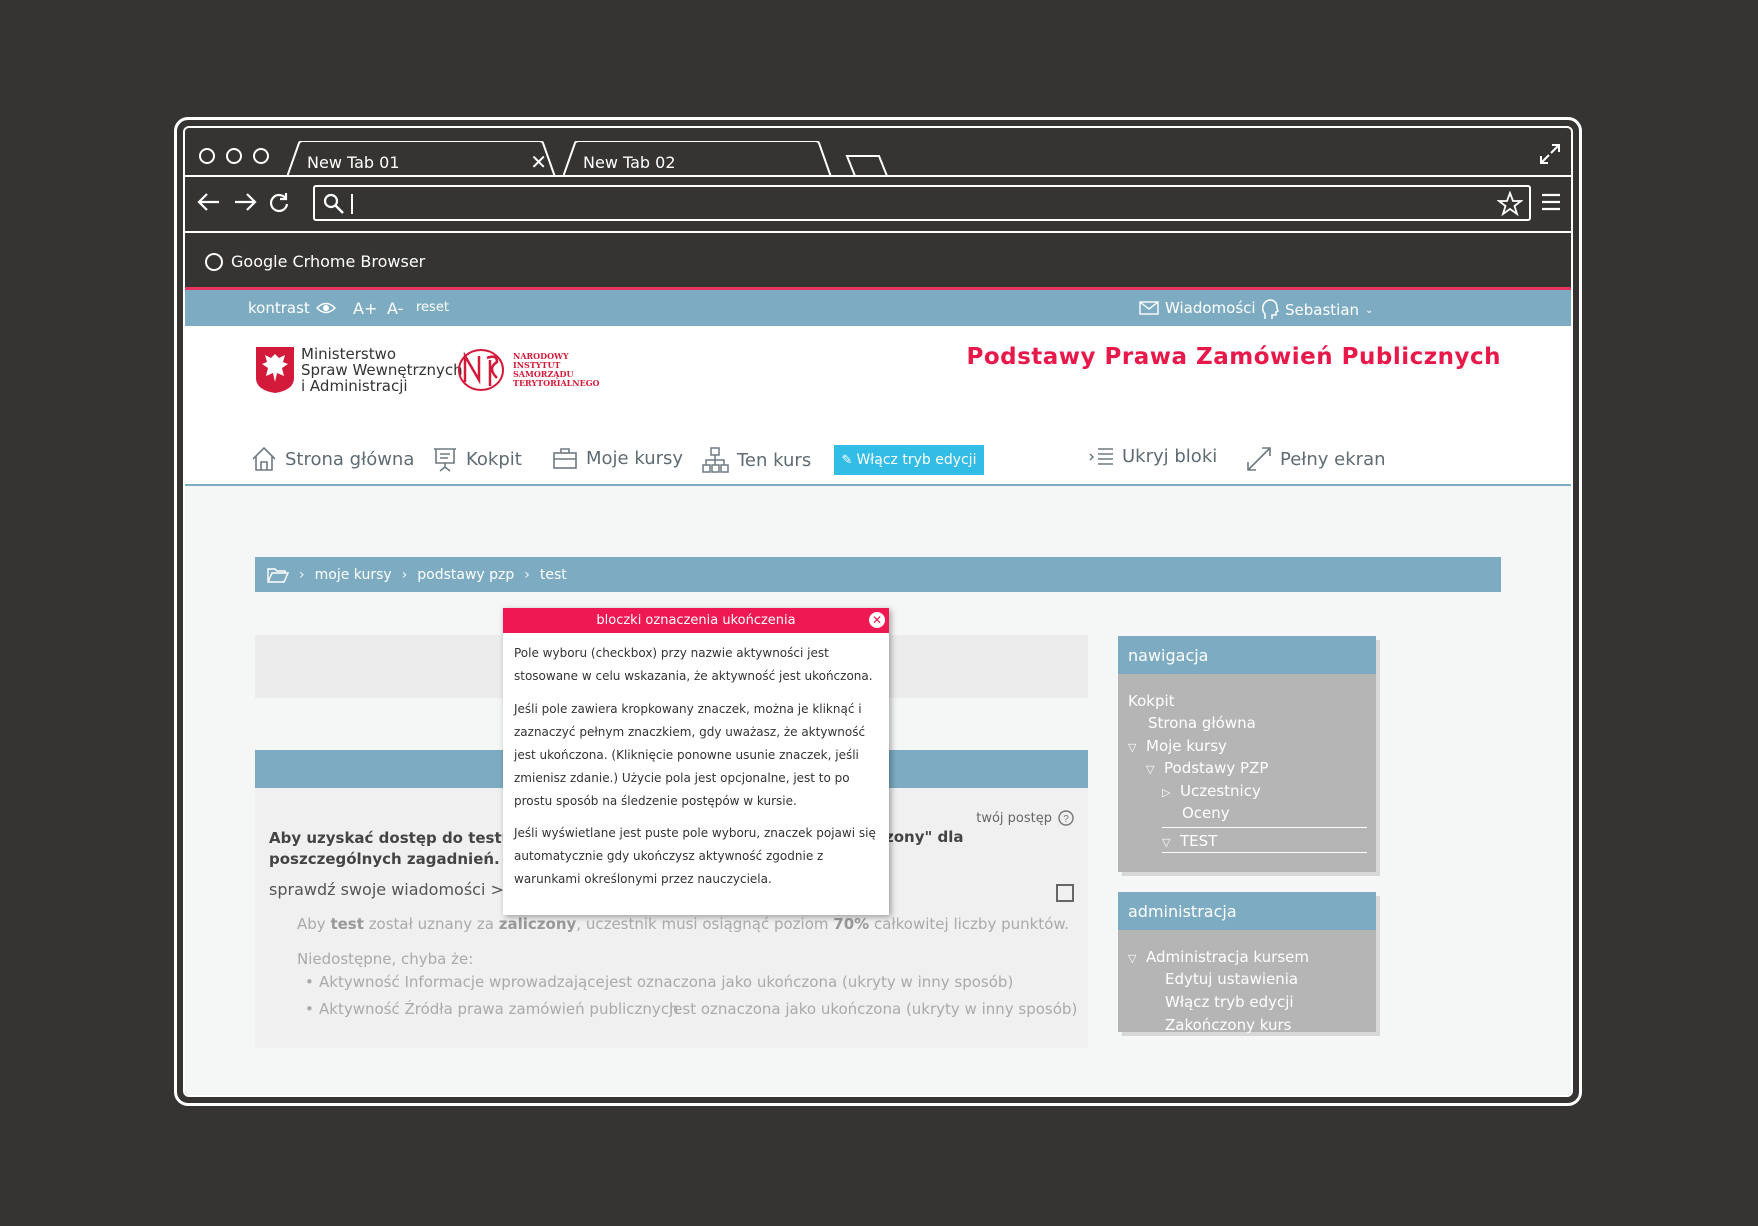  I want to click on envelope-icon, so click(1149, 308).